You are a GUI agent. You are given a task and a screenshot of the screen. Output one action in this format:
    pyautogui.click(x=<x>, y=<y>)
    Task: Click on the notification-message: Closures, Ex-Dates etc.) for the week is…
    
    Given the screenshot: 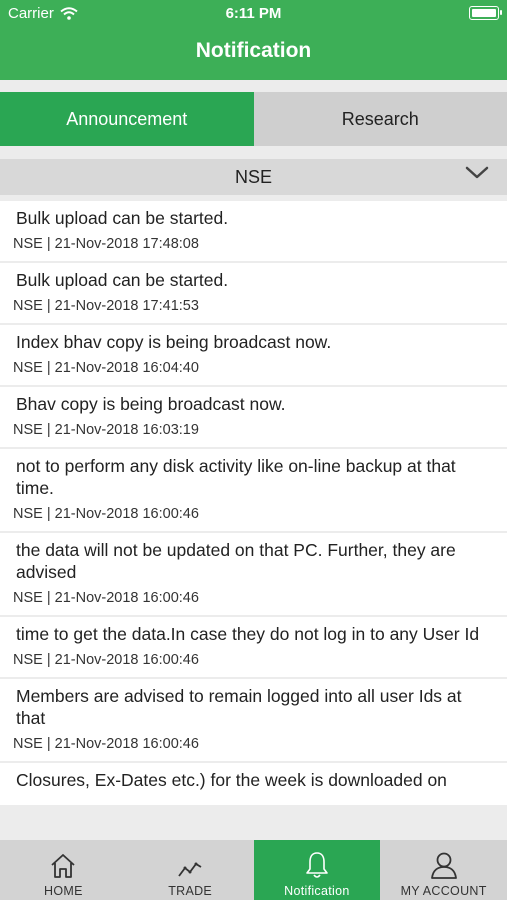 What is the action you would take?
    pyautogui.click(x=231, y=780)
    